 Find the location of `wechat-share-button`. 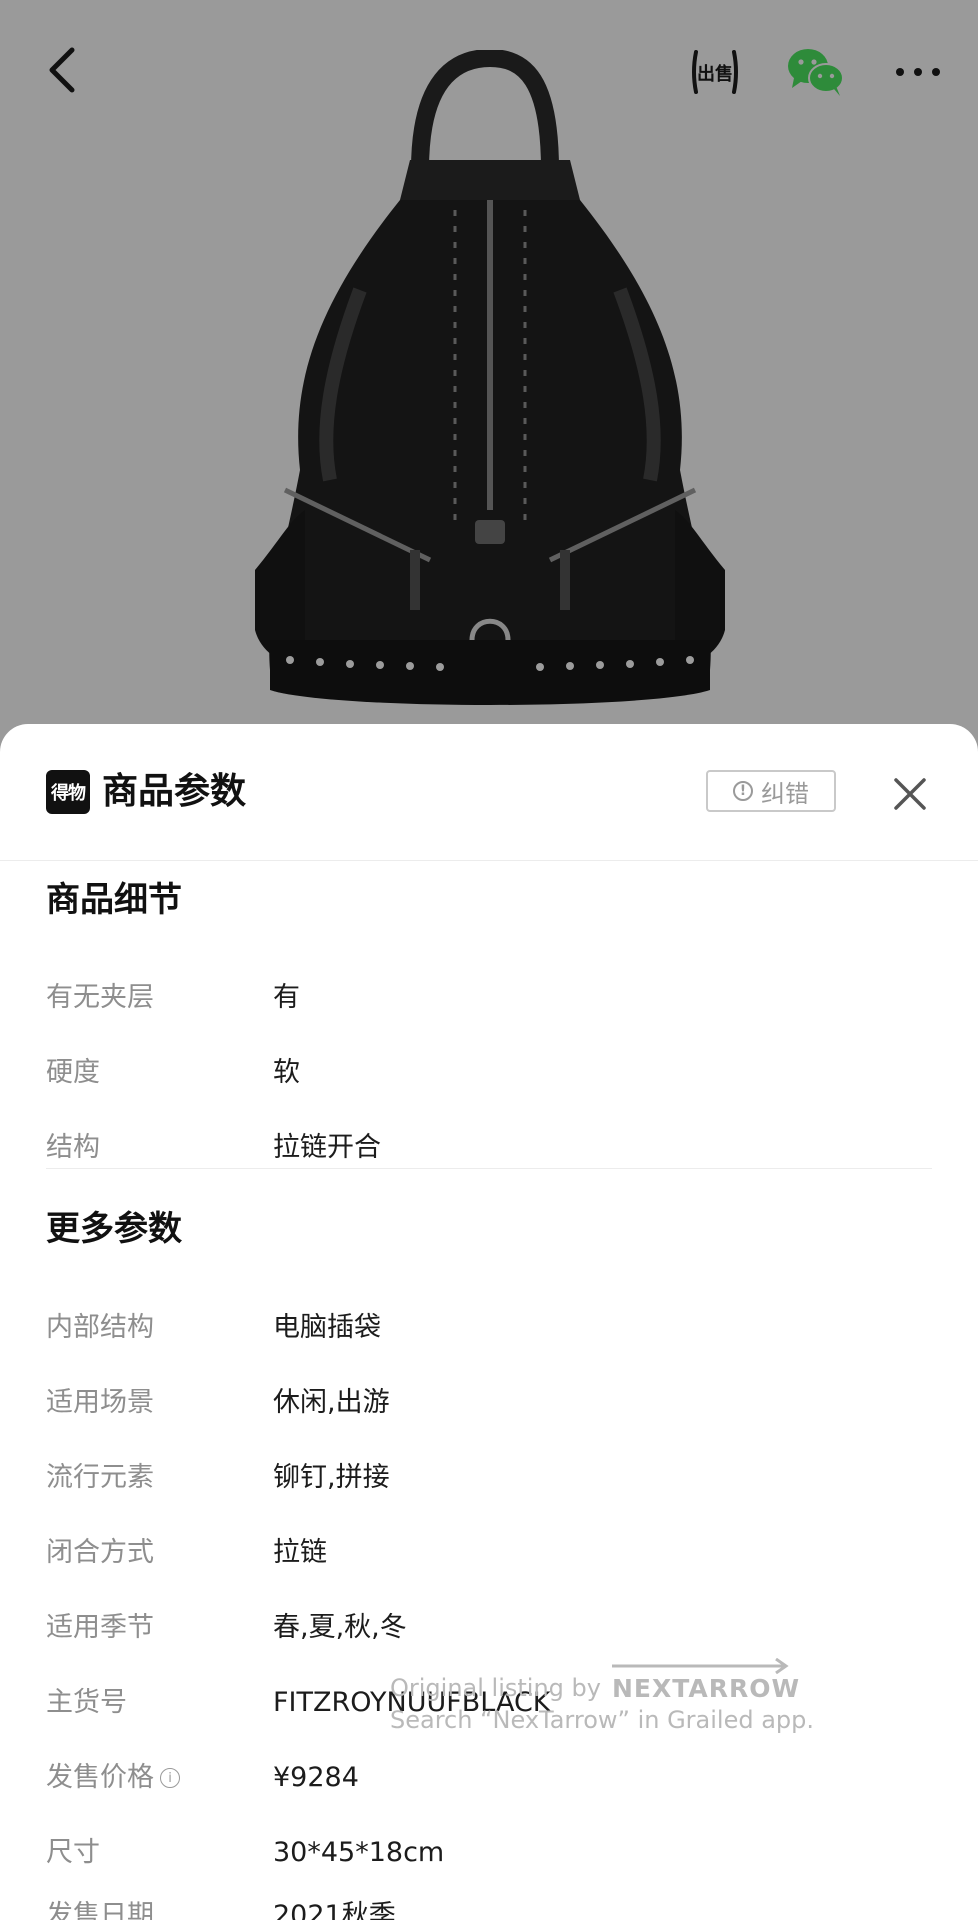

wechat-share-button is located at coordinates (816, 73).